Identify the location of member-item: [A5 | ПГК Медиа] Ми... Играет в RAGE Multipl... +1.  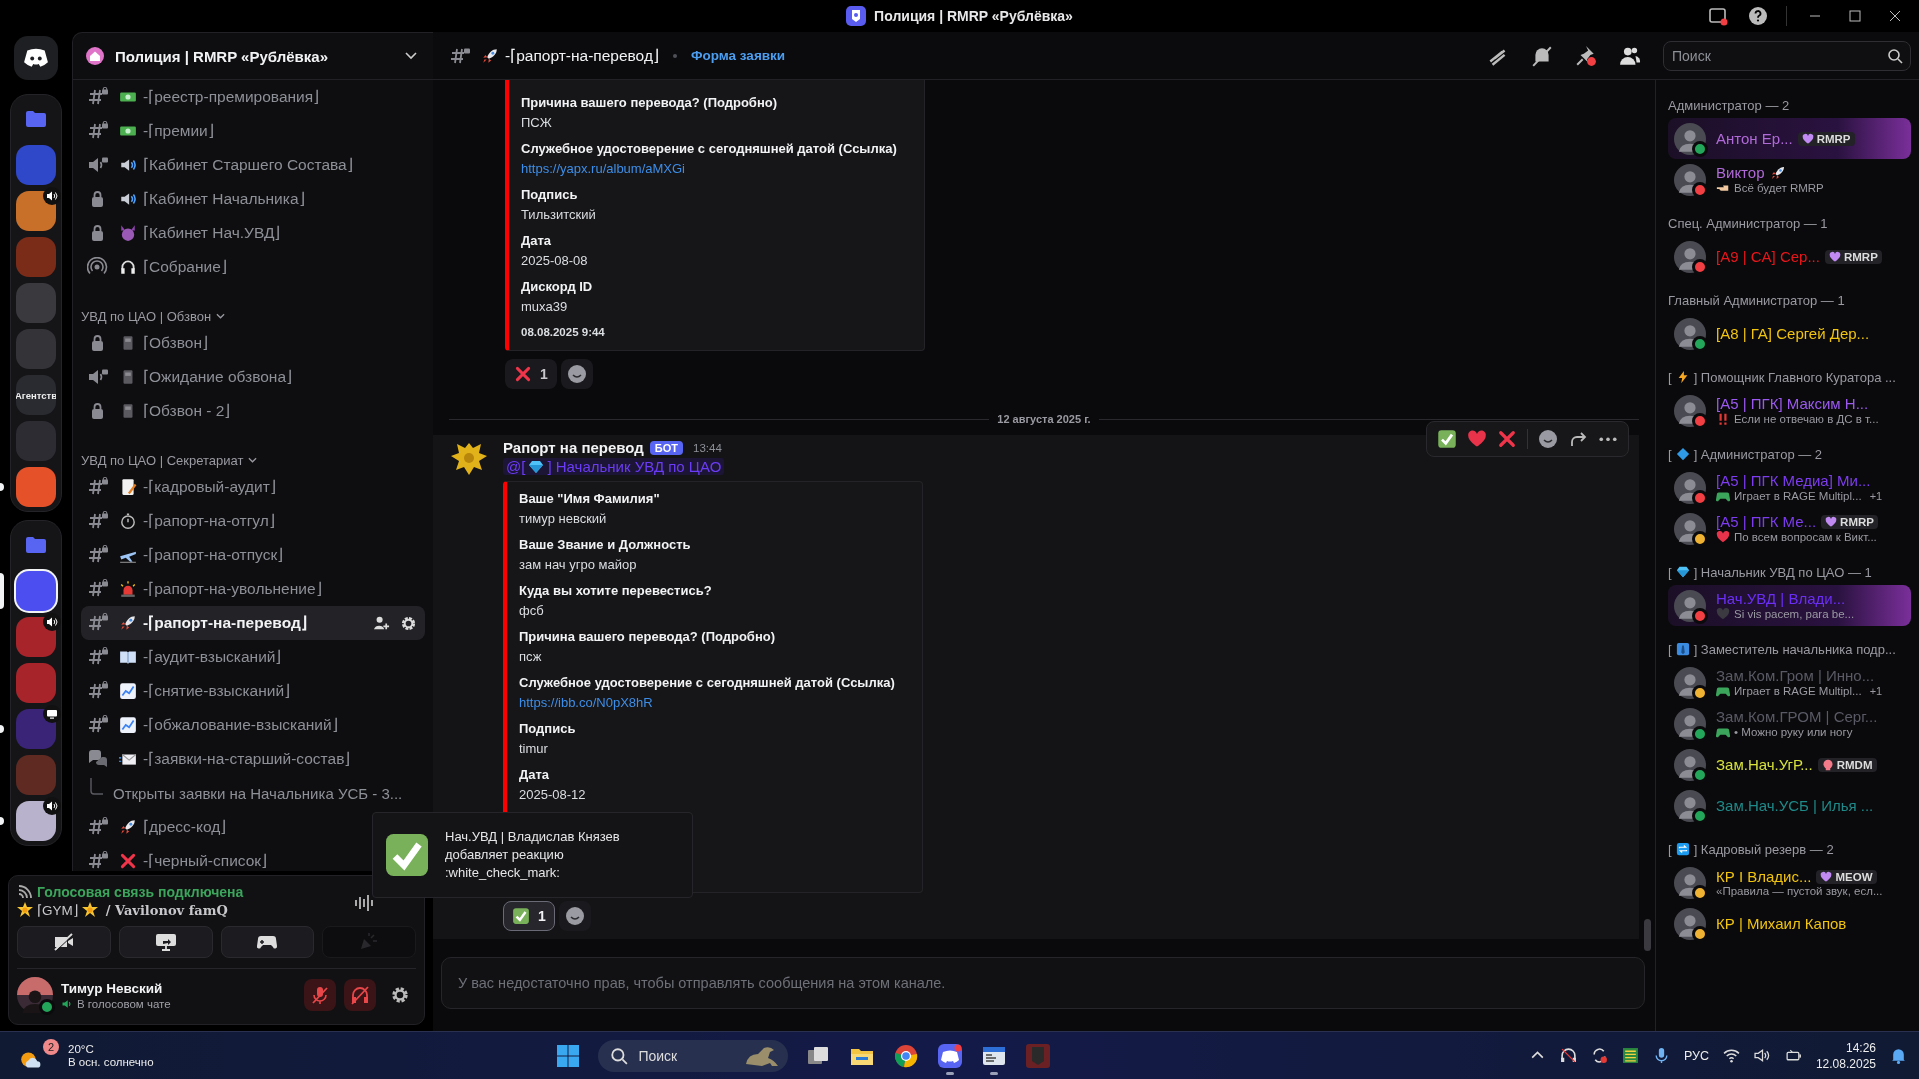
(1789, 487).